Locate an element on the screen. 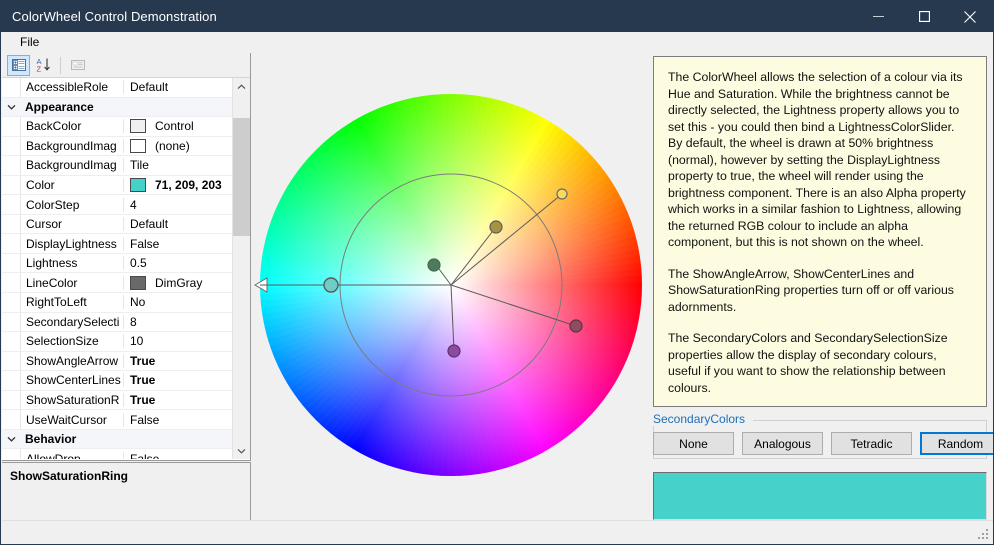 This screenshot has width=994, height=545. tetradic-button: Tetradic is located at coordinates (871, 443).